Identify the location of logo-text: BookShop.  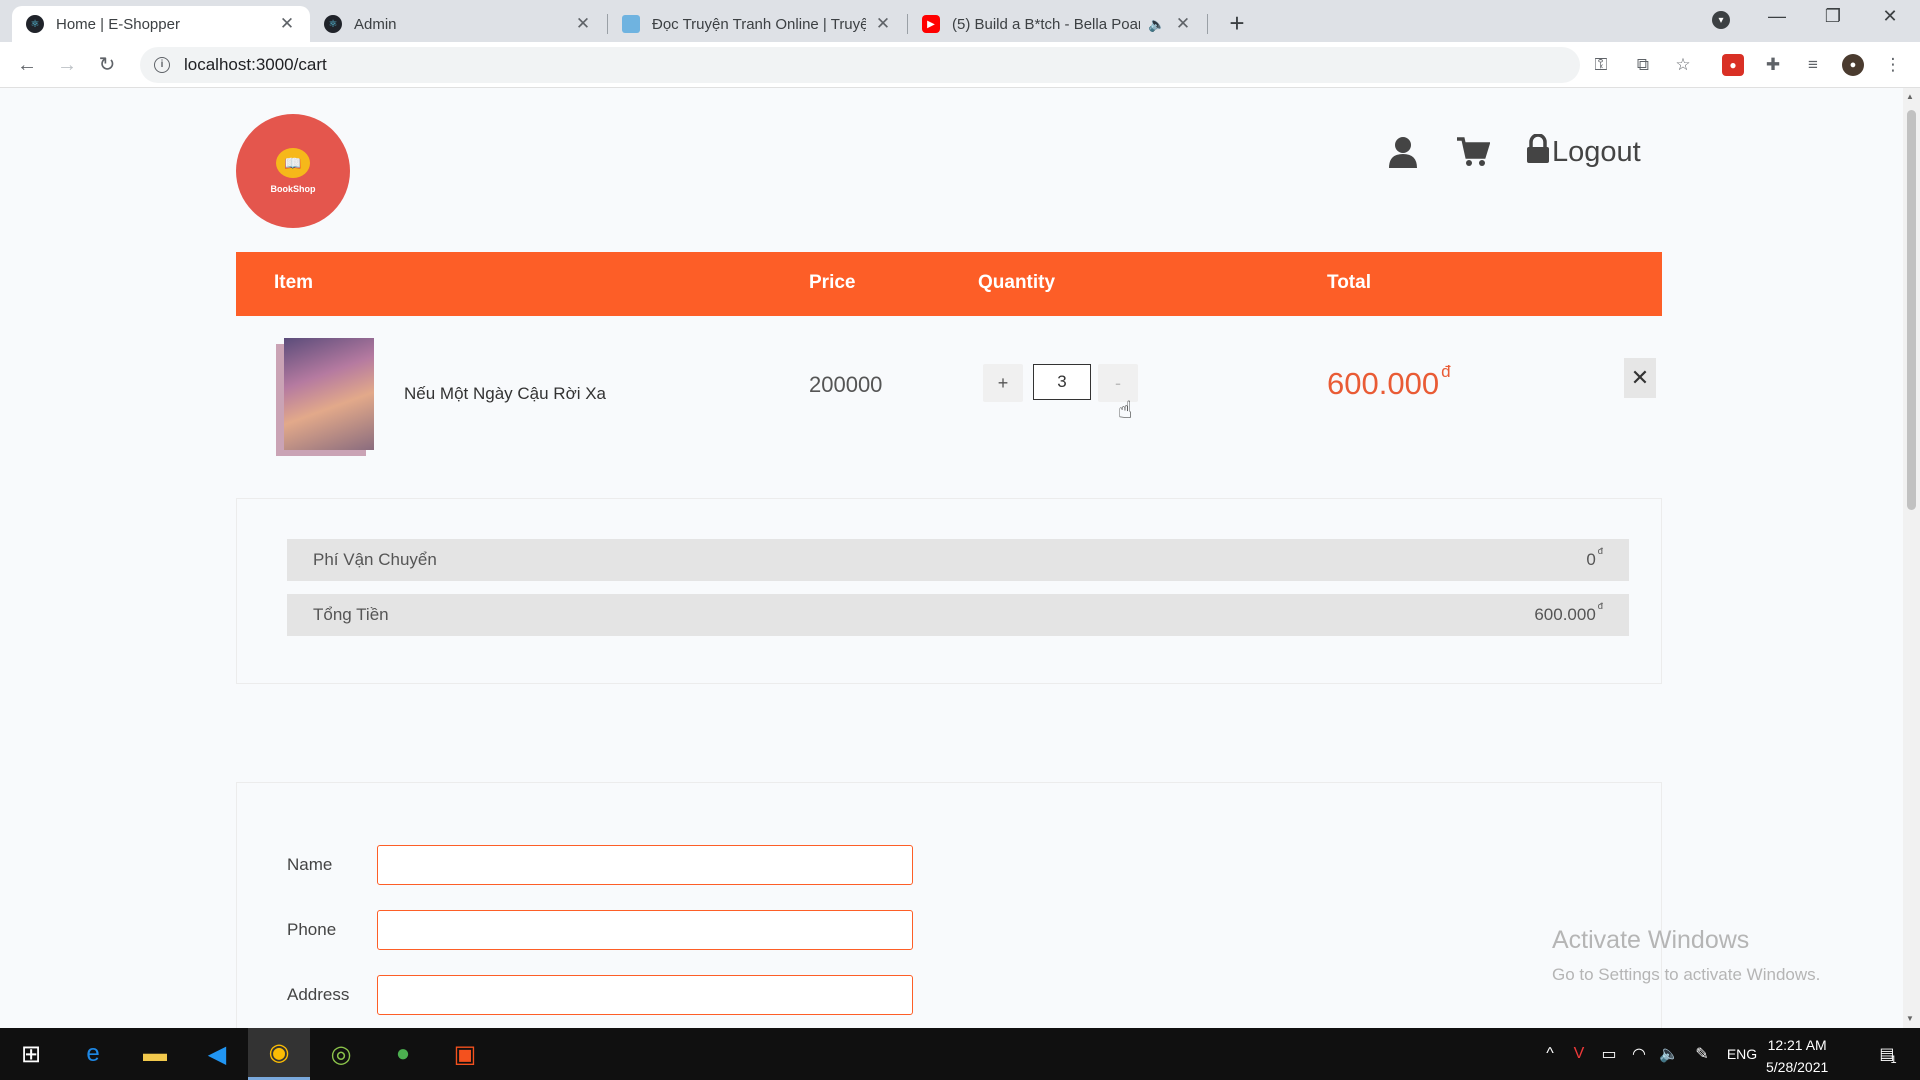
(293, 189).